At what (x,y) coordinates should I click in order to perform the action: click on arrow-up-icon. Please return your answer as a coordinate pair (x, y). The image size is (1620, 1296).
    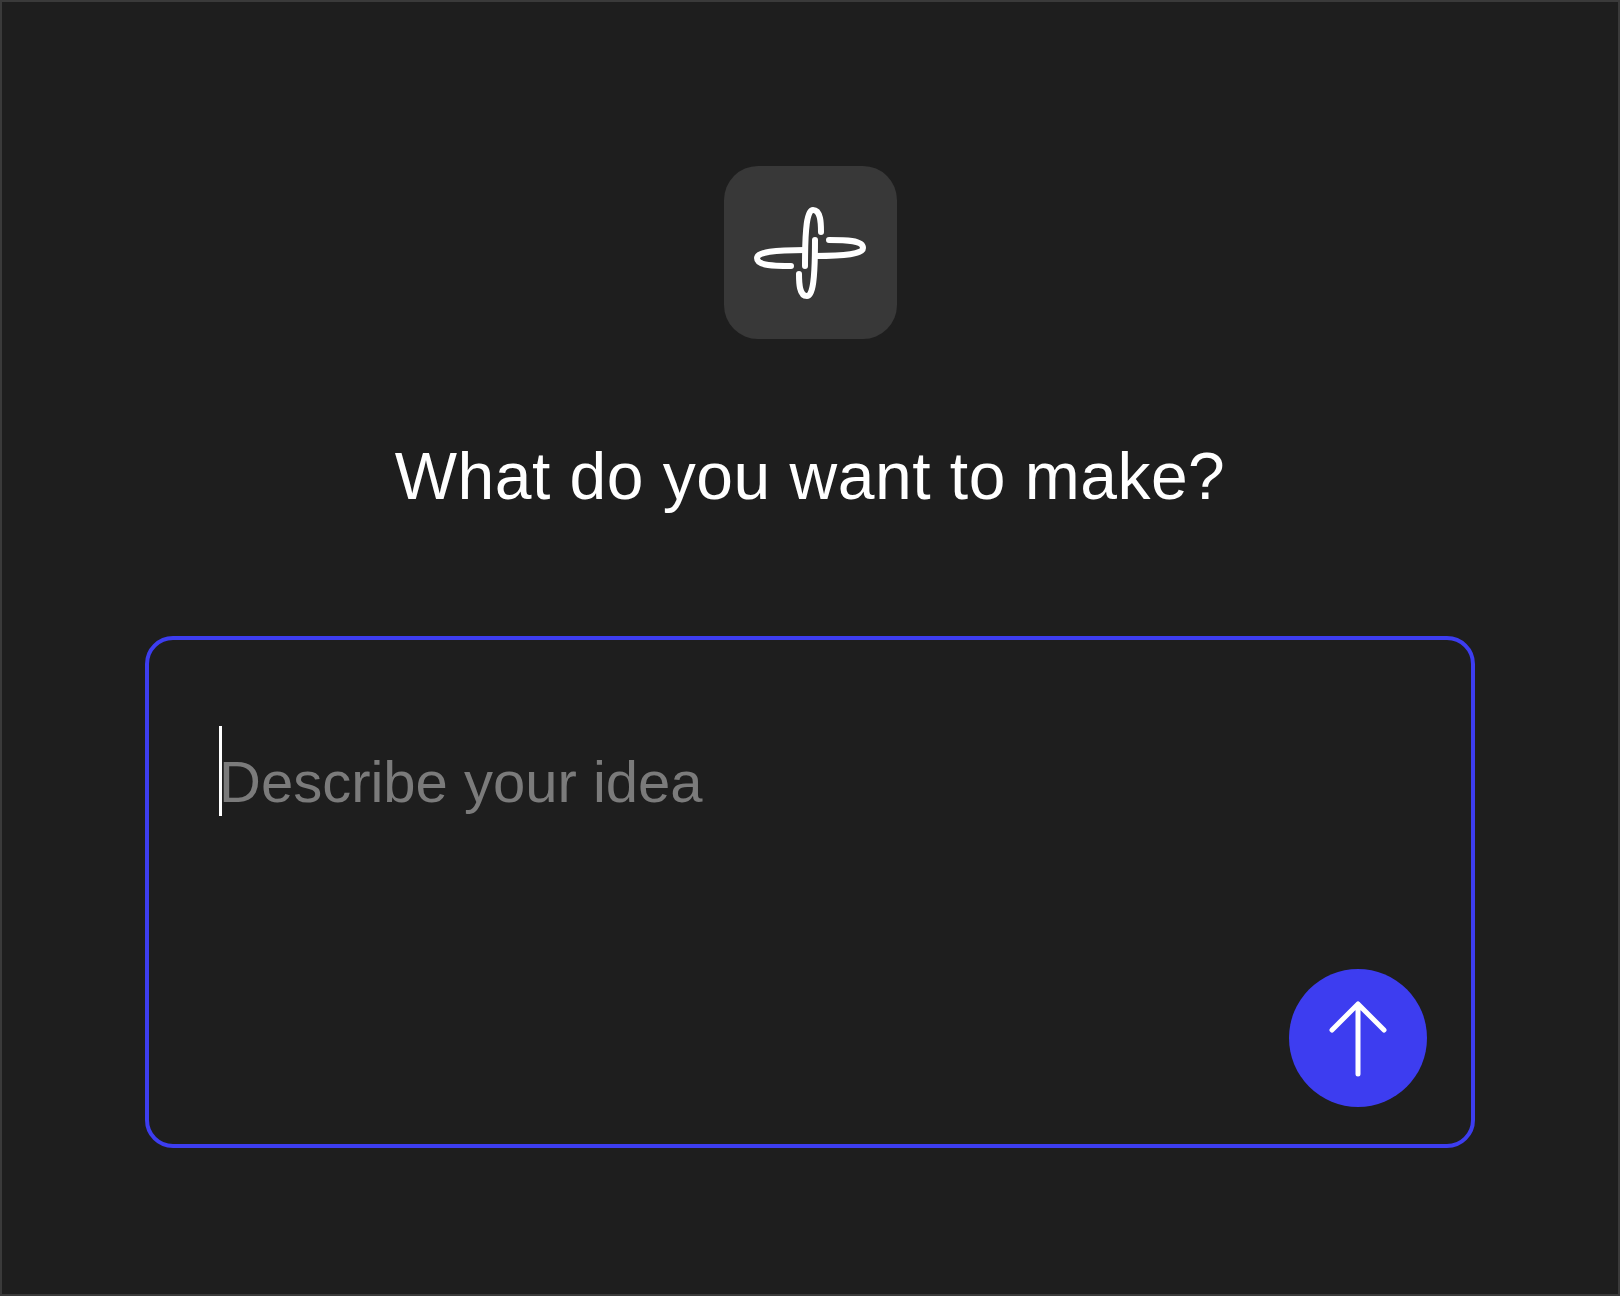
    Looking at the image, I should click on (1358, 1038).